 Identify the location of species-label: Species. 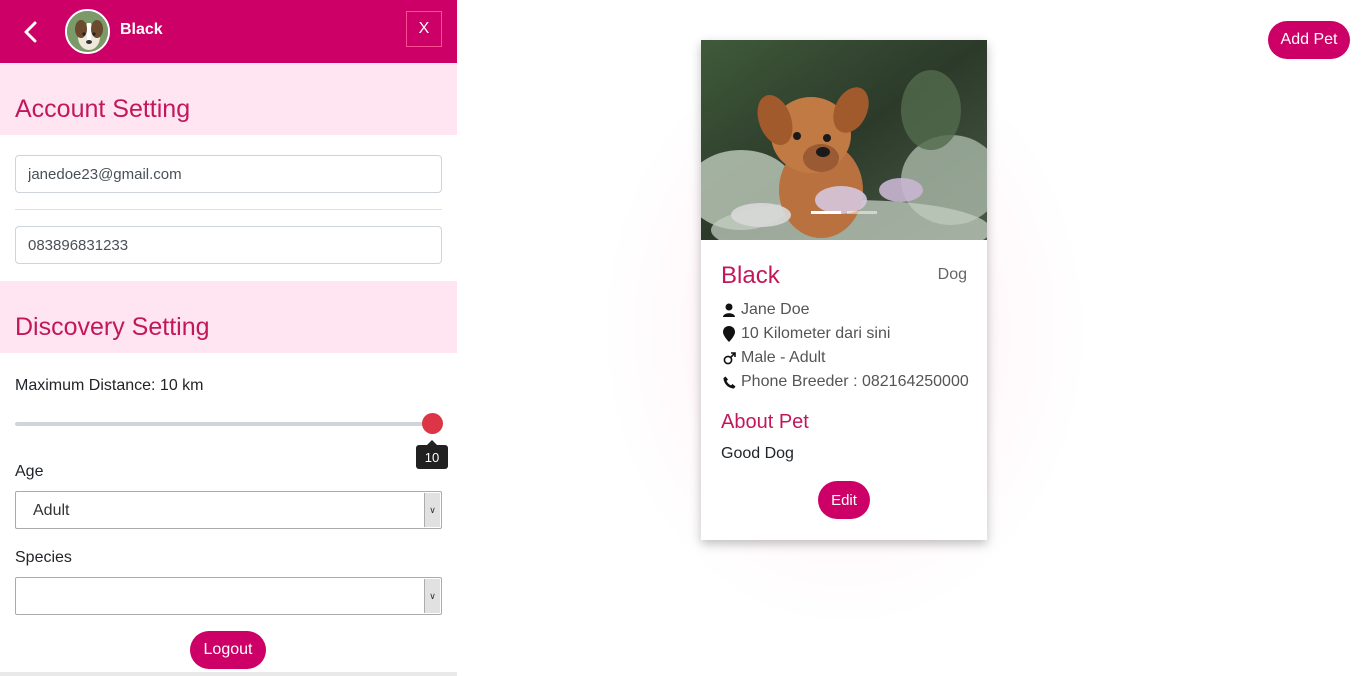
(43, 557).